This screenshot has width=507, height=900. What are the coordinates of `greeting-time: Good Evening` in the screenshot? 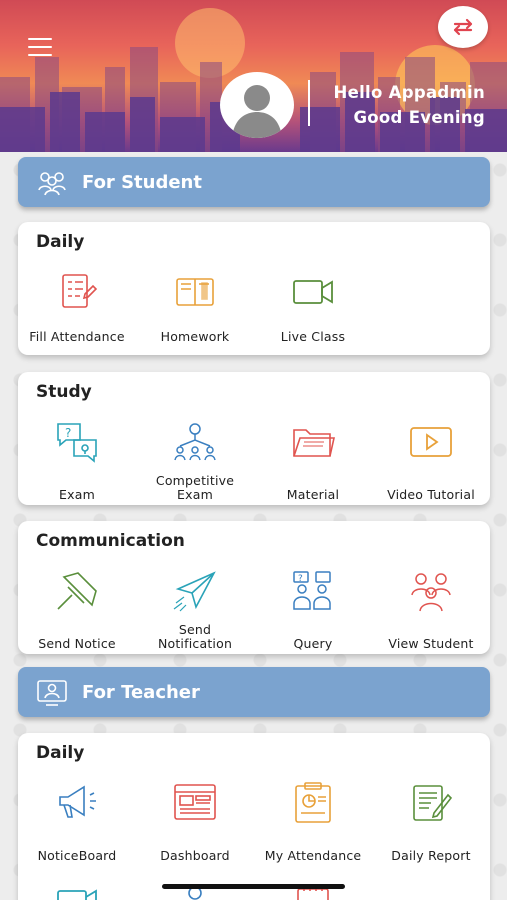 It's located at (419, 117).